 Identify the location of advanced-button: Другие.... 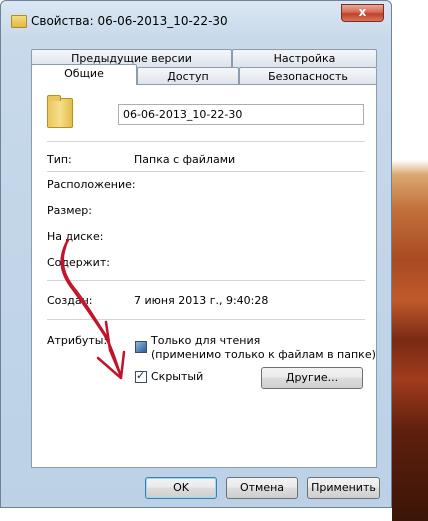
(312, 378).